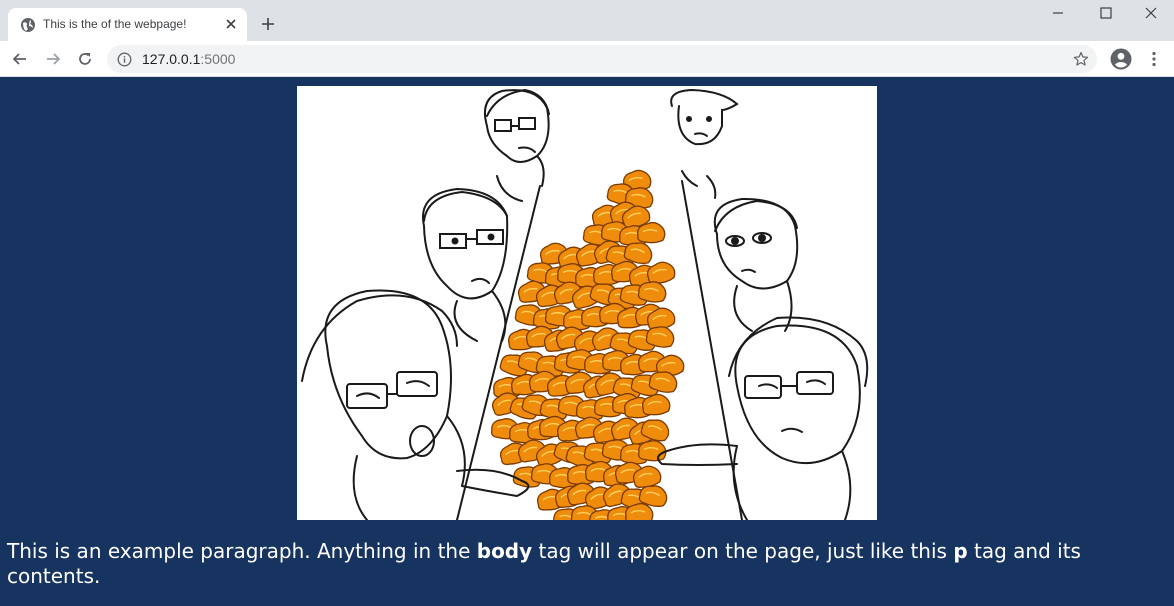  I want to click on reload-icon, so click(85, 59).